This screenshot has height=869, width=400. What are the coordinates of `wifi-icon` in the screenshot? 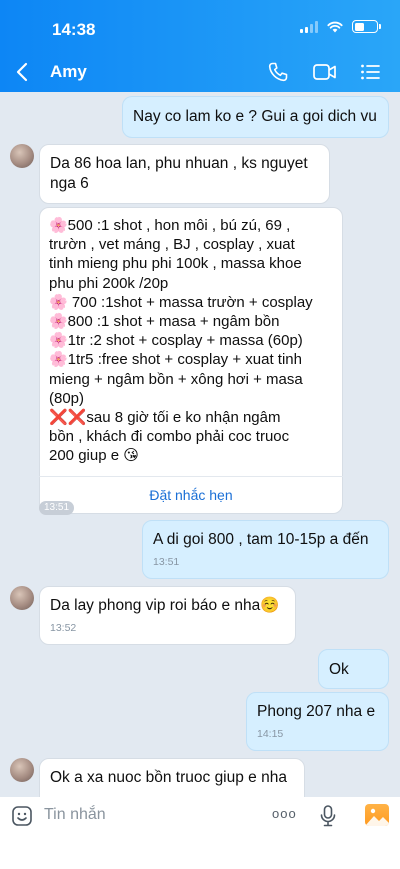 It's located at (335, 26).